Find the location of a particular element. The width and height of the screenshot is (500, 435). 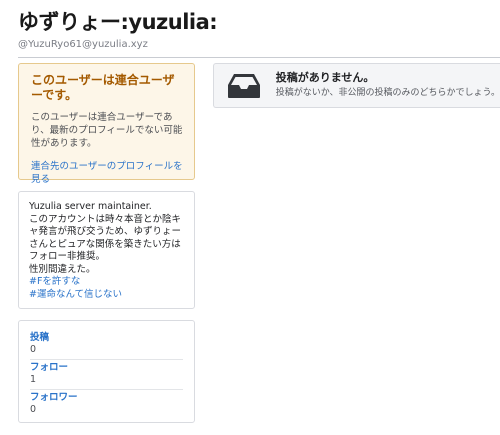

followers-count: 0 is located at coordinates (33, 409).